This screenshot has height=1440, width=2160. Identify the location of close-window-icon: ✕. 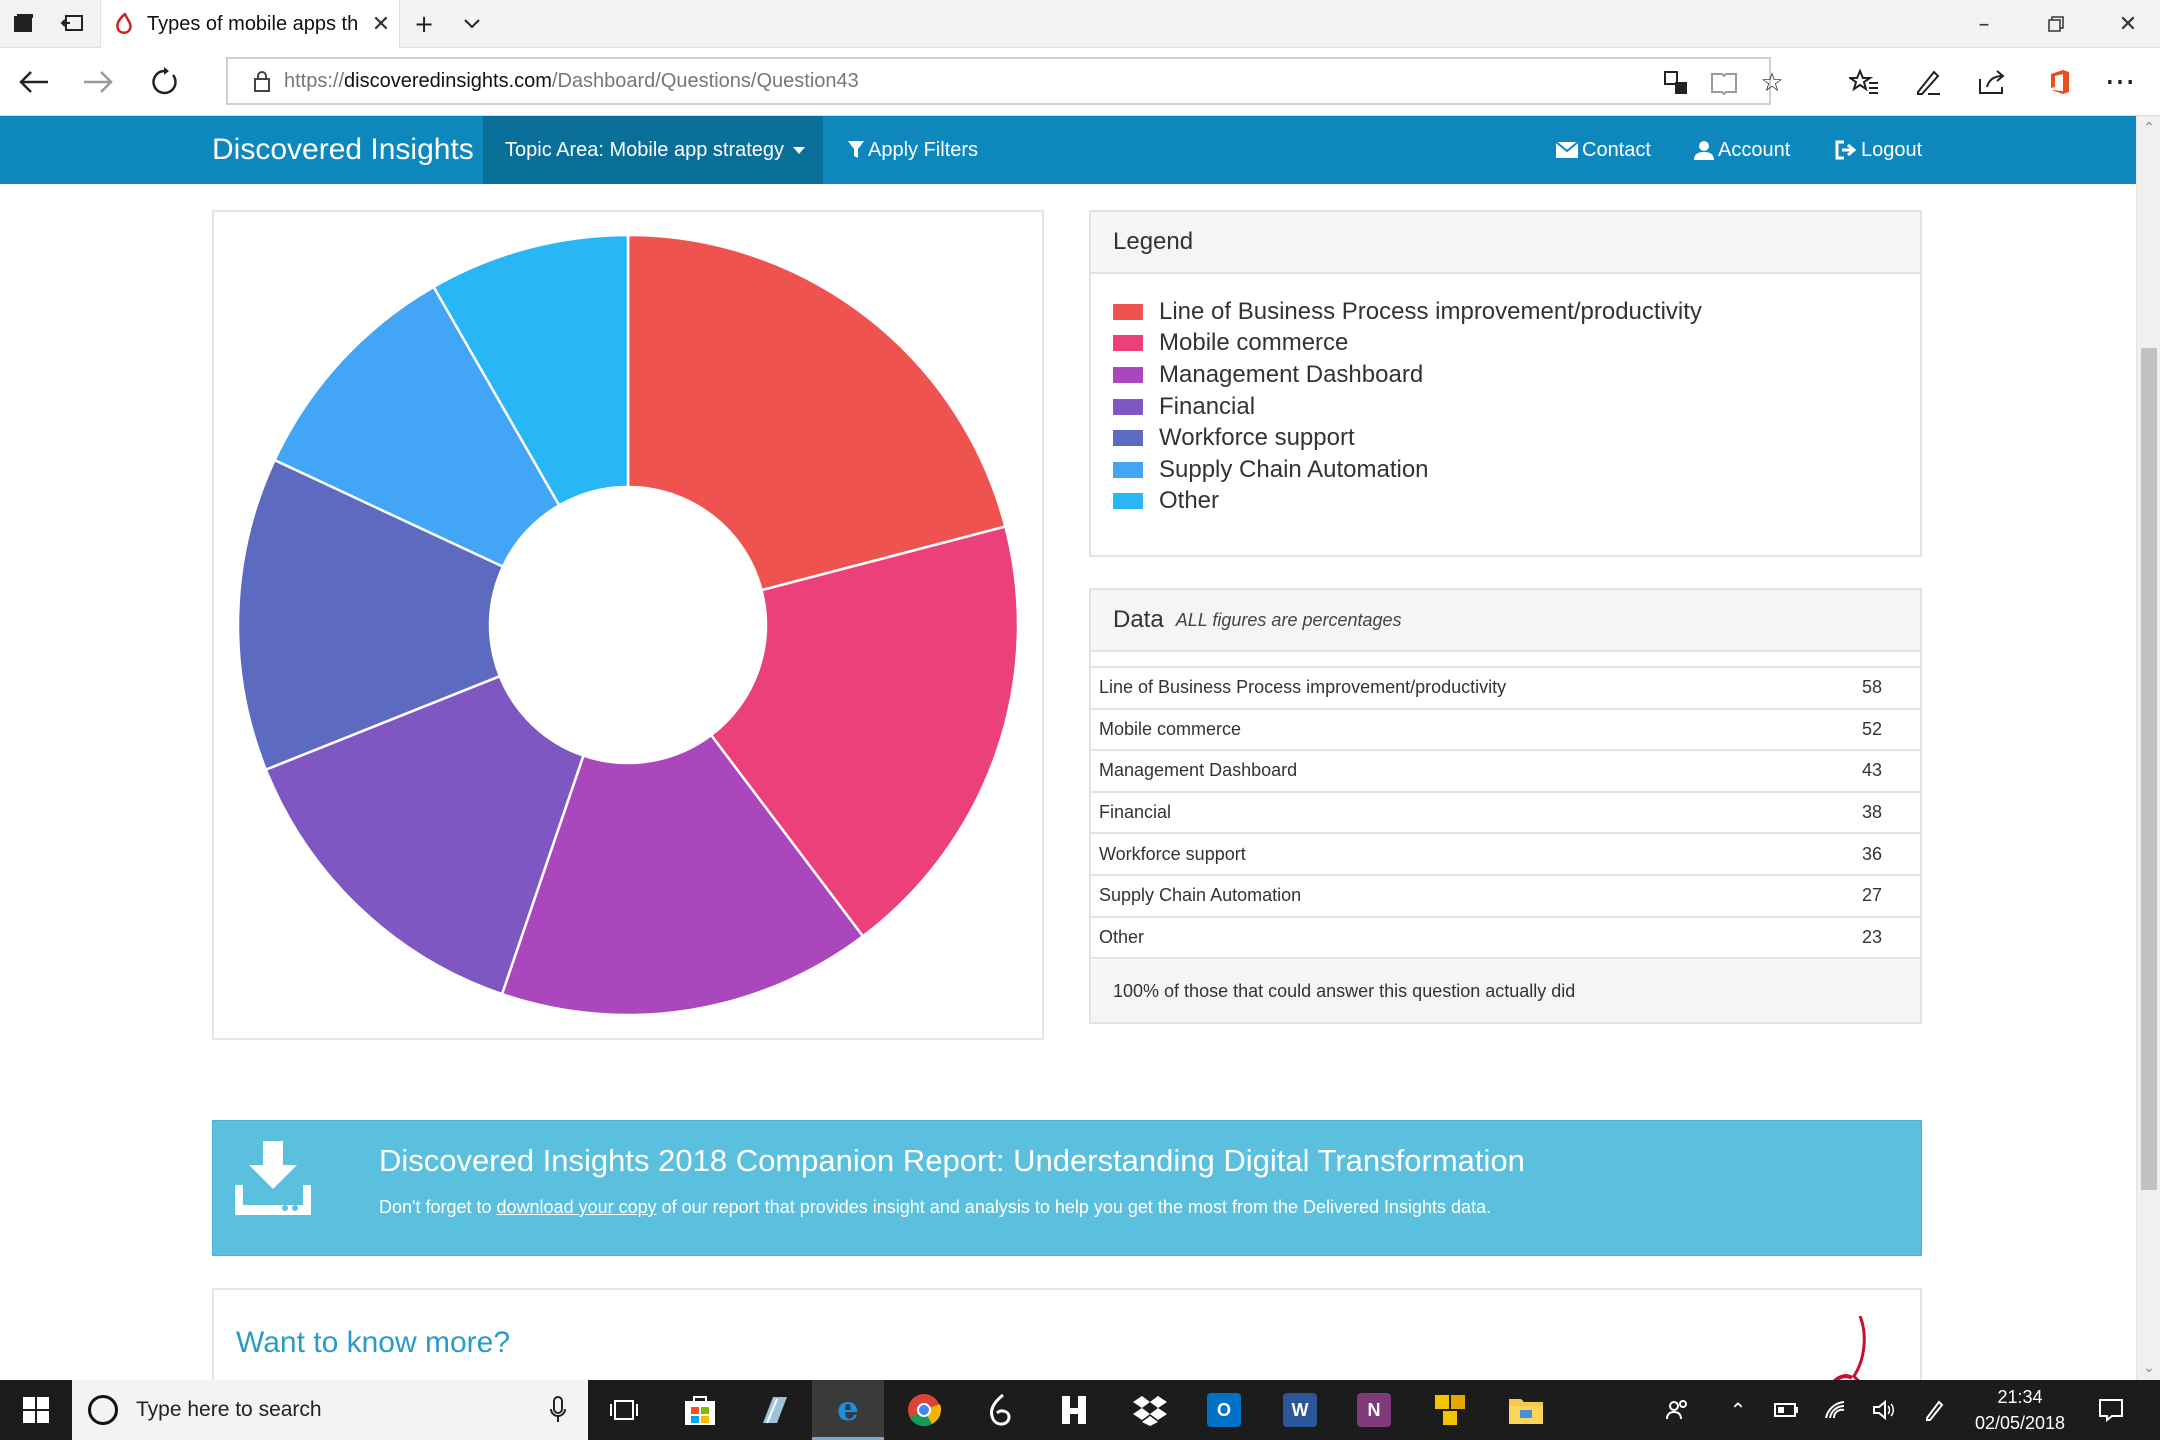
(2128, 24).